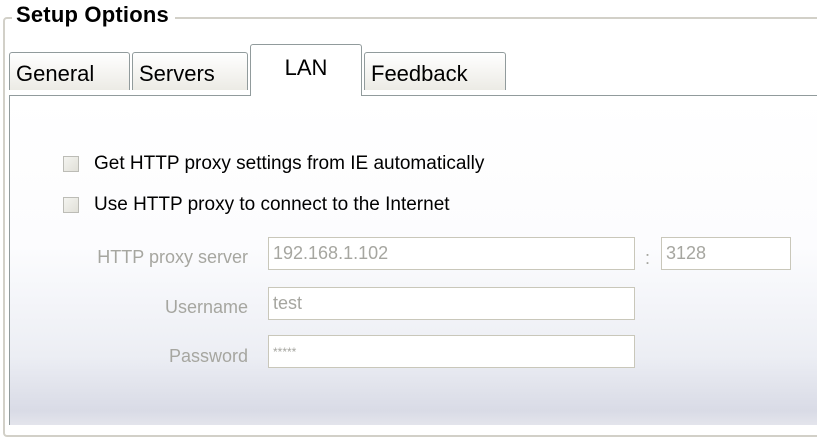 The image size is (817, 437). Describe the element at coordinates (69, 71) in the screenshot. I see `tab-general: General` at that location.